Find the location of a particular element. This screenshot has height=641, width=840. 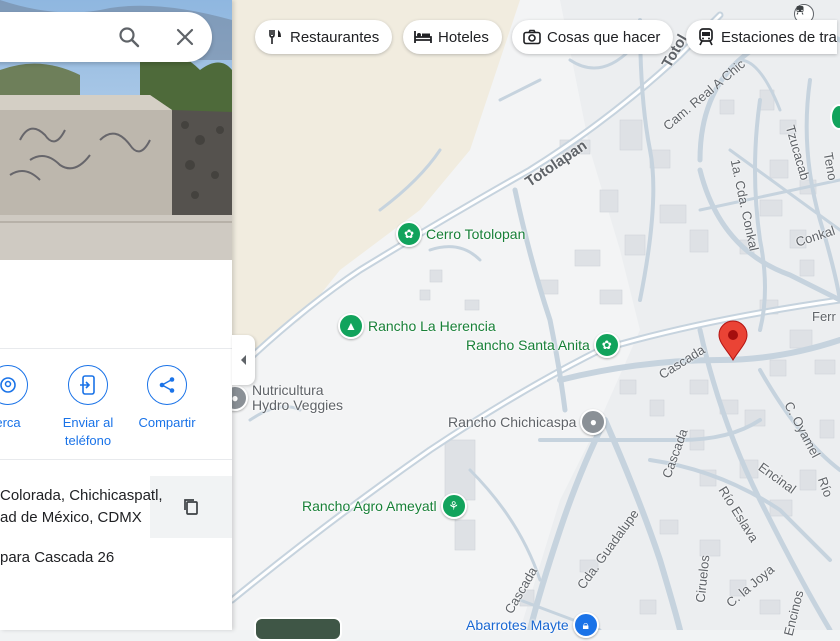

poi-rancho-agro-ameyatl: Rancho Agro Ameyatl ⚘ is located at coordinates (384, 506).